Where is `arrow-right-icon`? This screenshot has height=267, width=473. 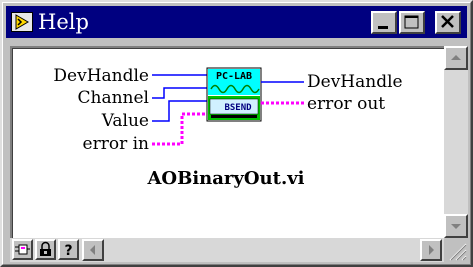
arrow-right-icon is located at coordinates (431, 250).